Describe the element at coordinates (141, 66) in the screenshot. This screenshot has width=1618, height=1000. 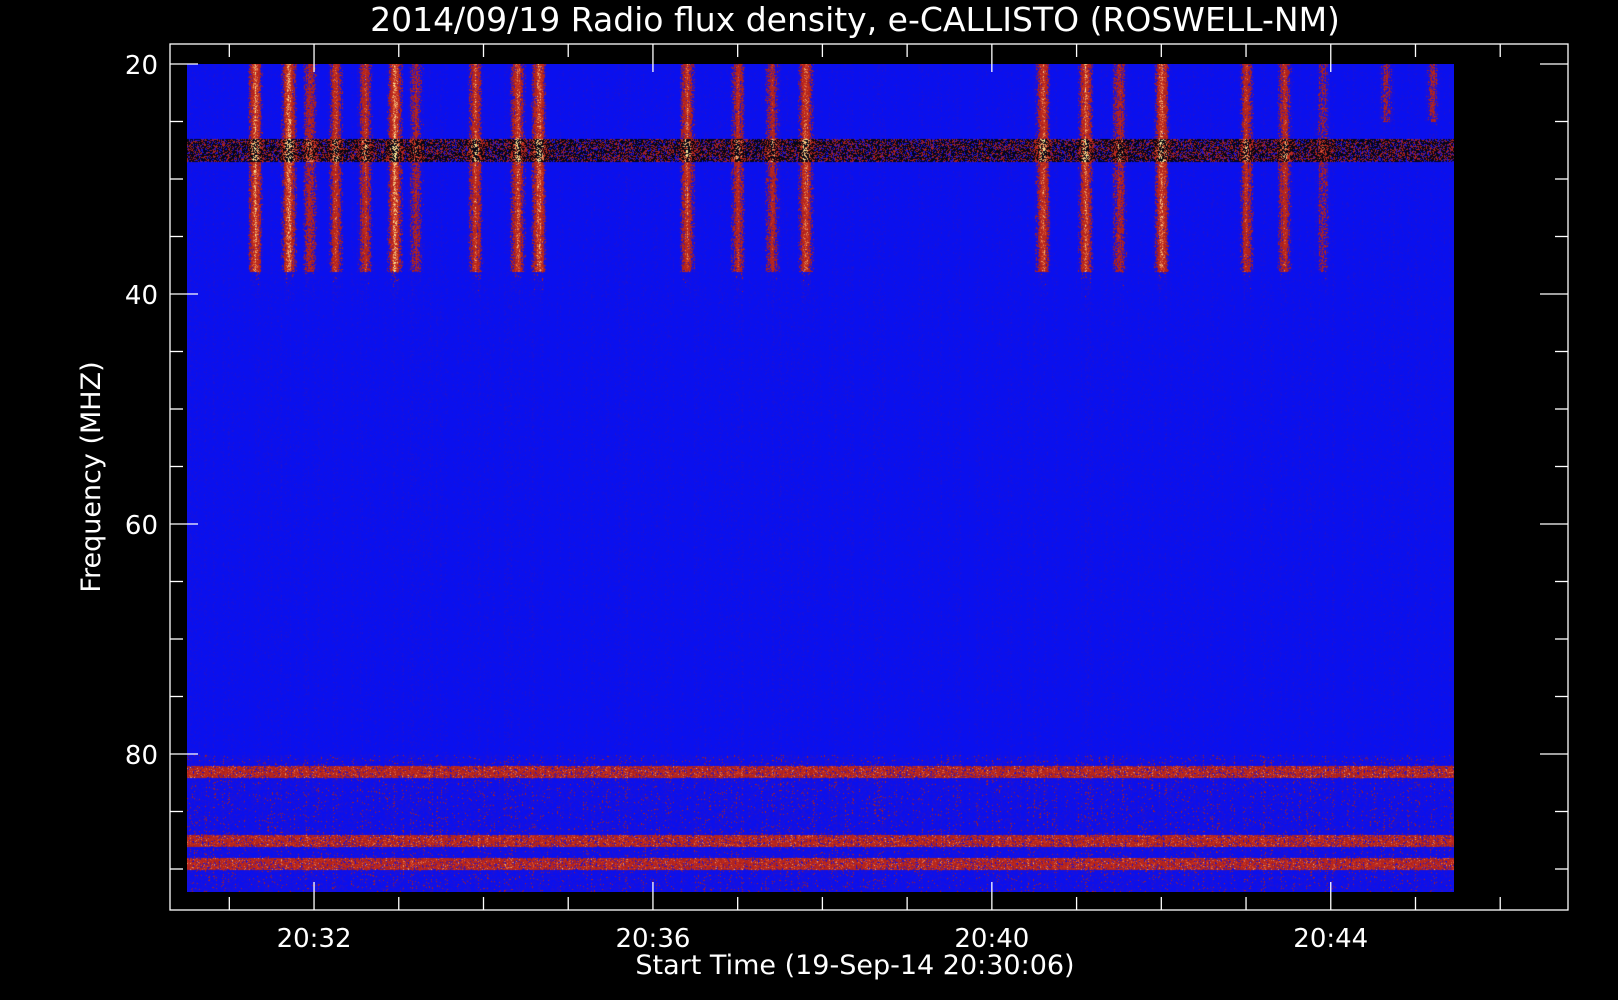
I see `y-tick-label: 20` at that location.